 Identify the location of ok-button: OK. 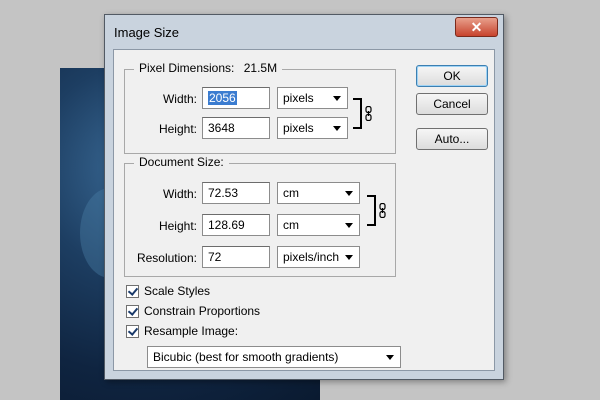
(452, 76).